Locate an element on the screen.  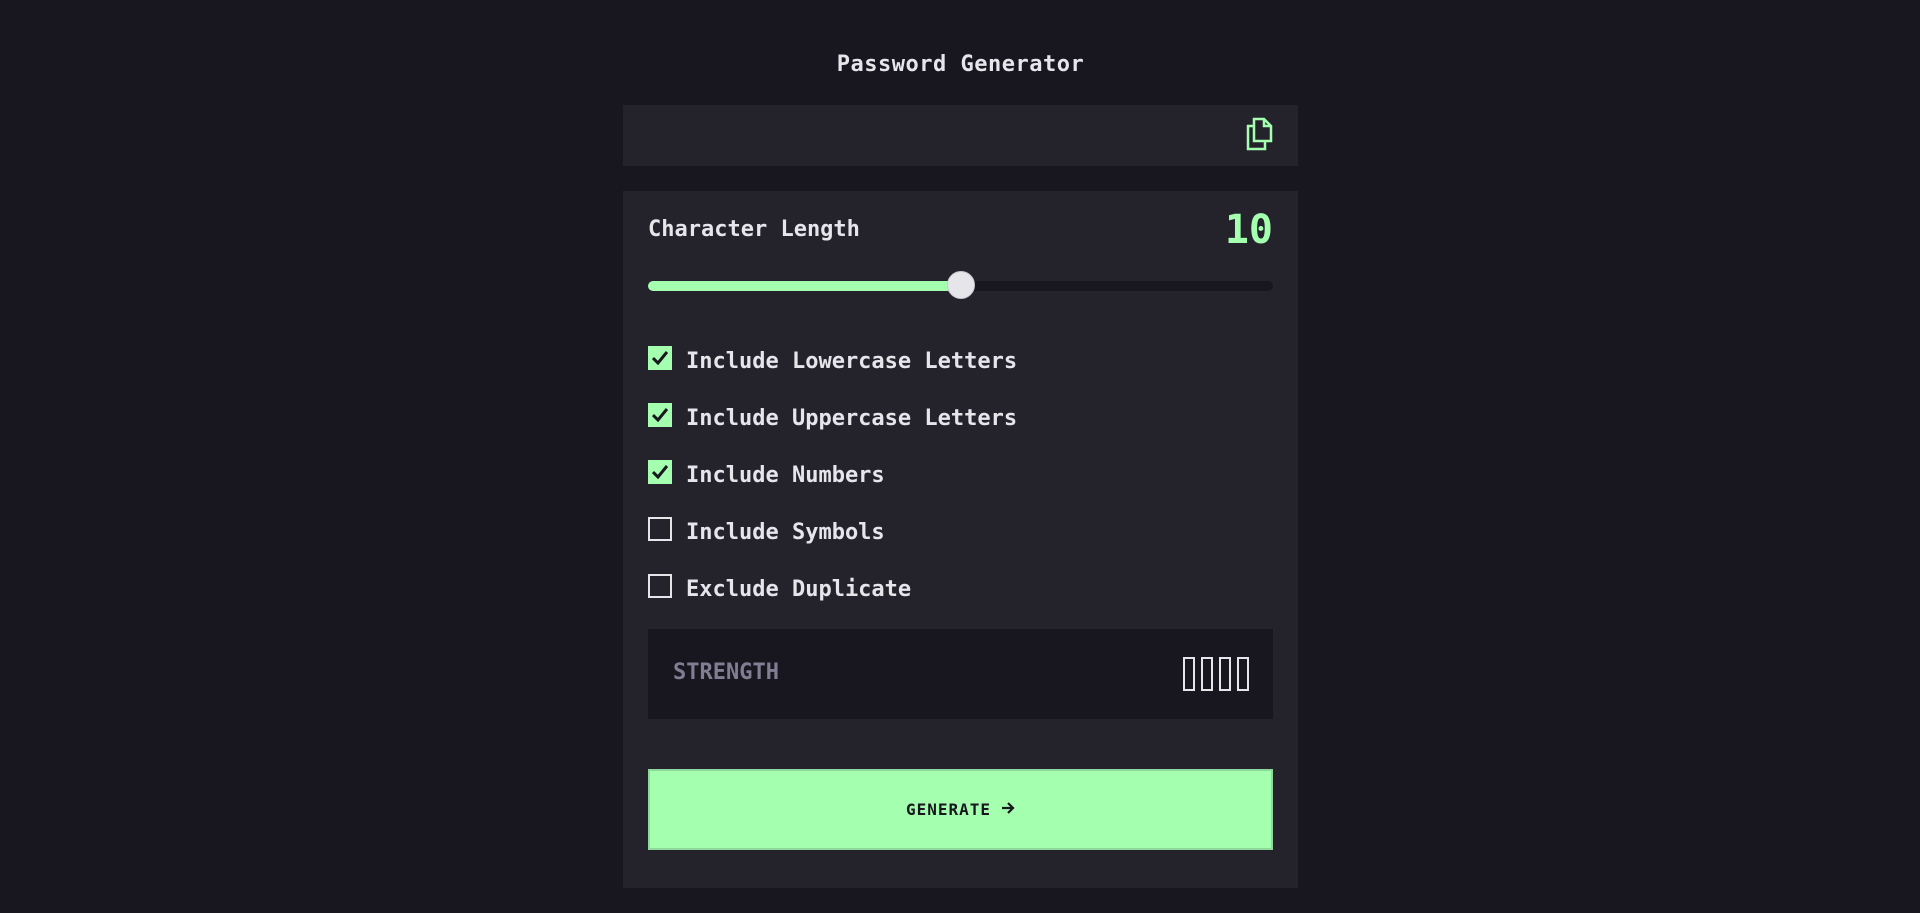
slider-thumb is located at coordinates (960, 285).